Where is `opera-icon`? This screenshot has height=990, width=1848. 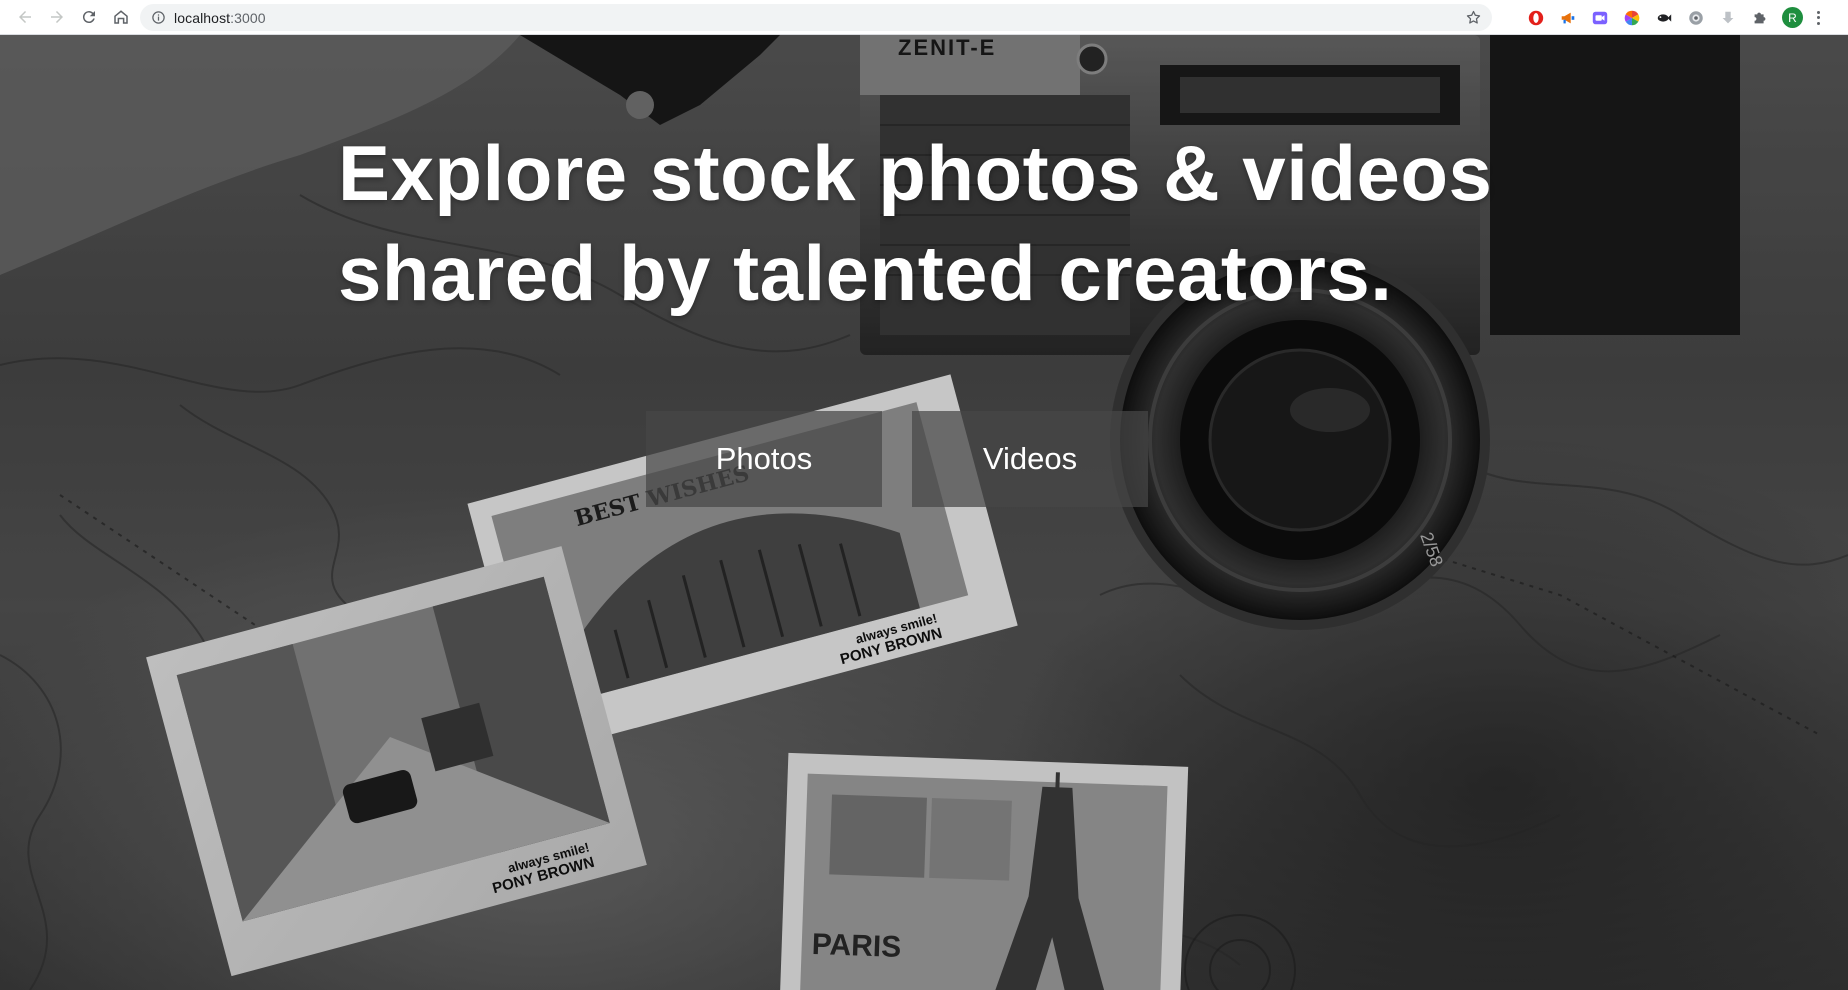
opera-icon is located at coordinates (1536, 18).